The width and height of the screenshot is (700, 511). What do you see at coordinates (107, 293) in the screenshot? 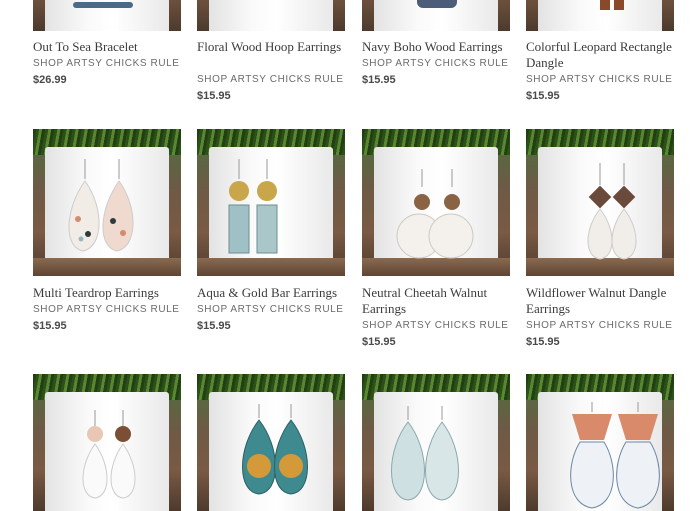
I see `product-title: Multi Teardrop Earrings` at bounding box center [107, 293].